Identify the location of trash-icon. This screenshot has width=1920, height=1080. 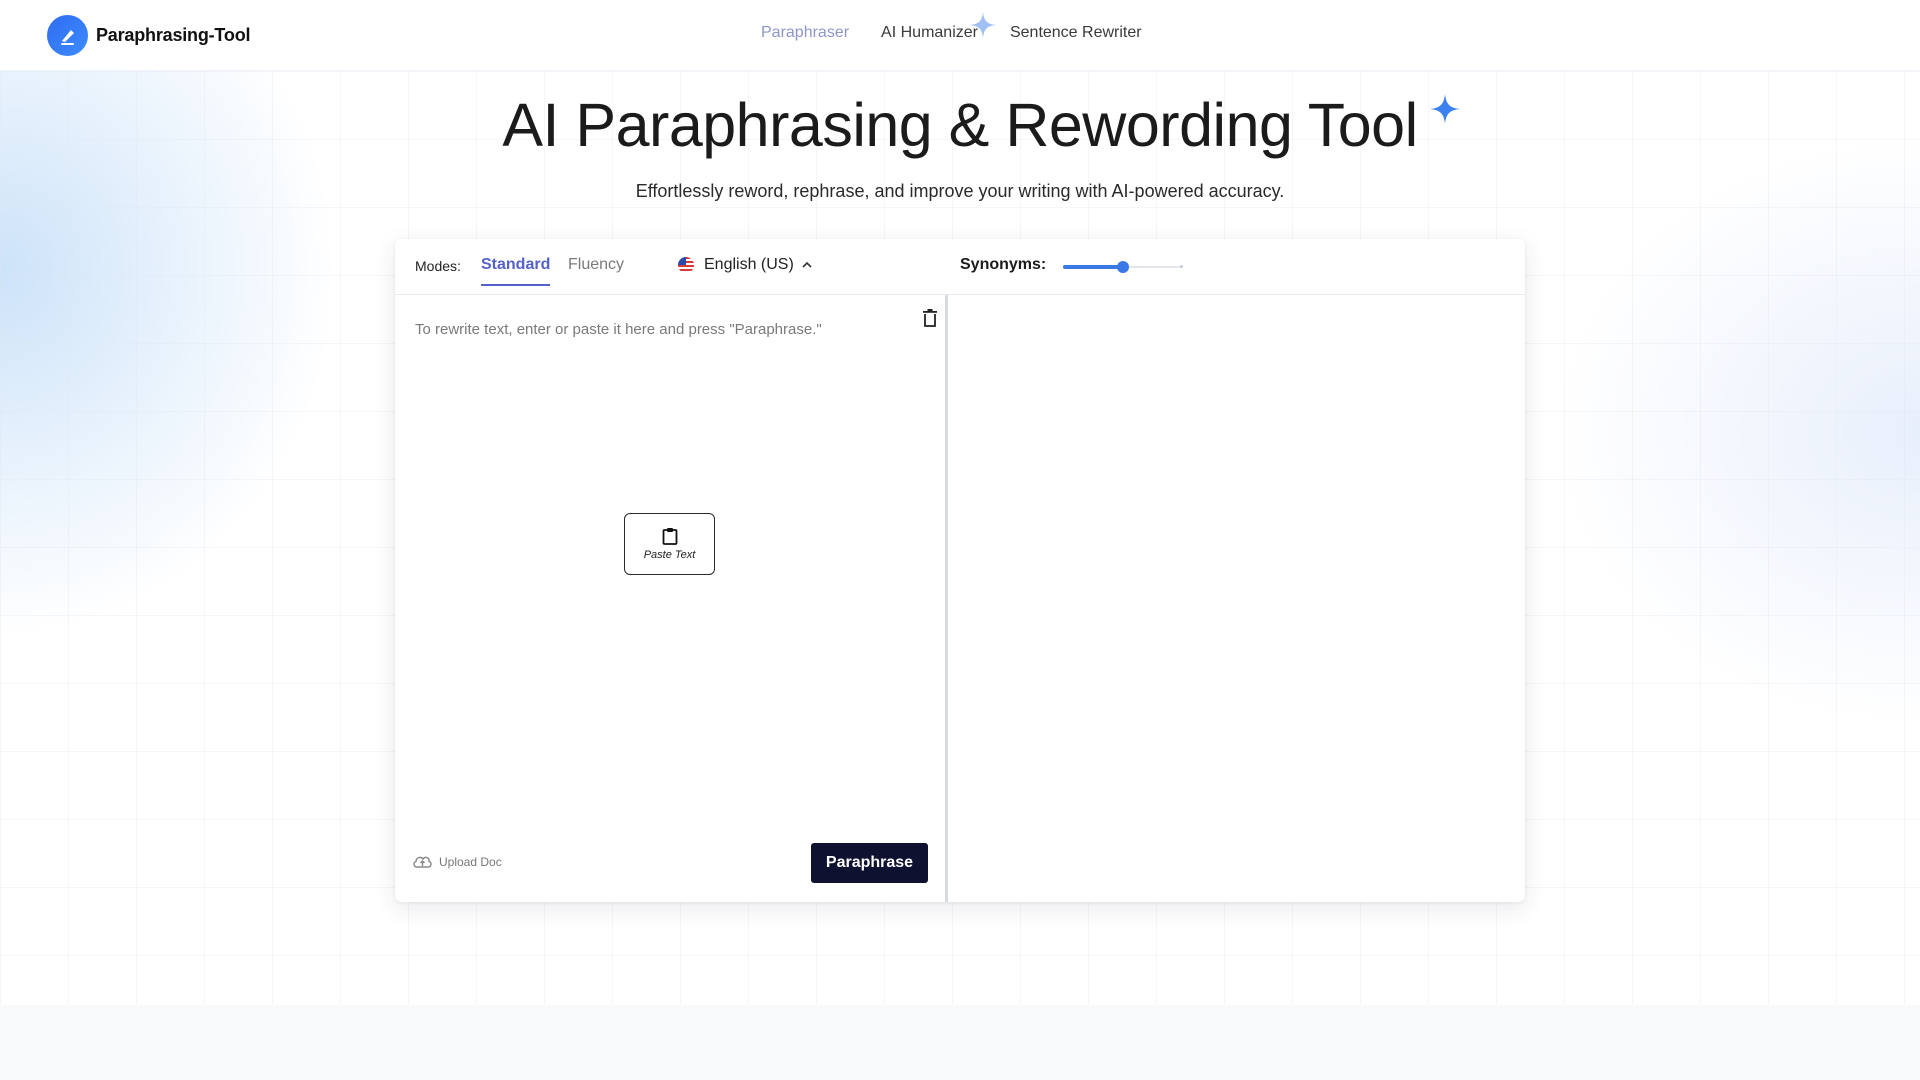
(930, 318).